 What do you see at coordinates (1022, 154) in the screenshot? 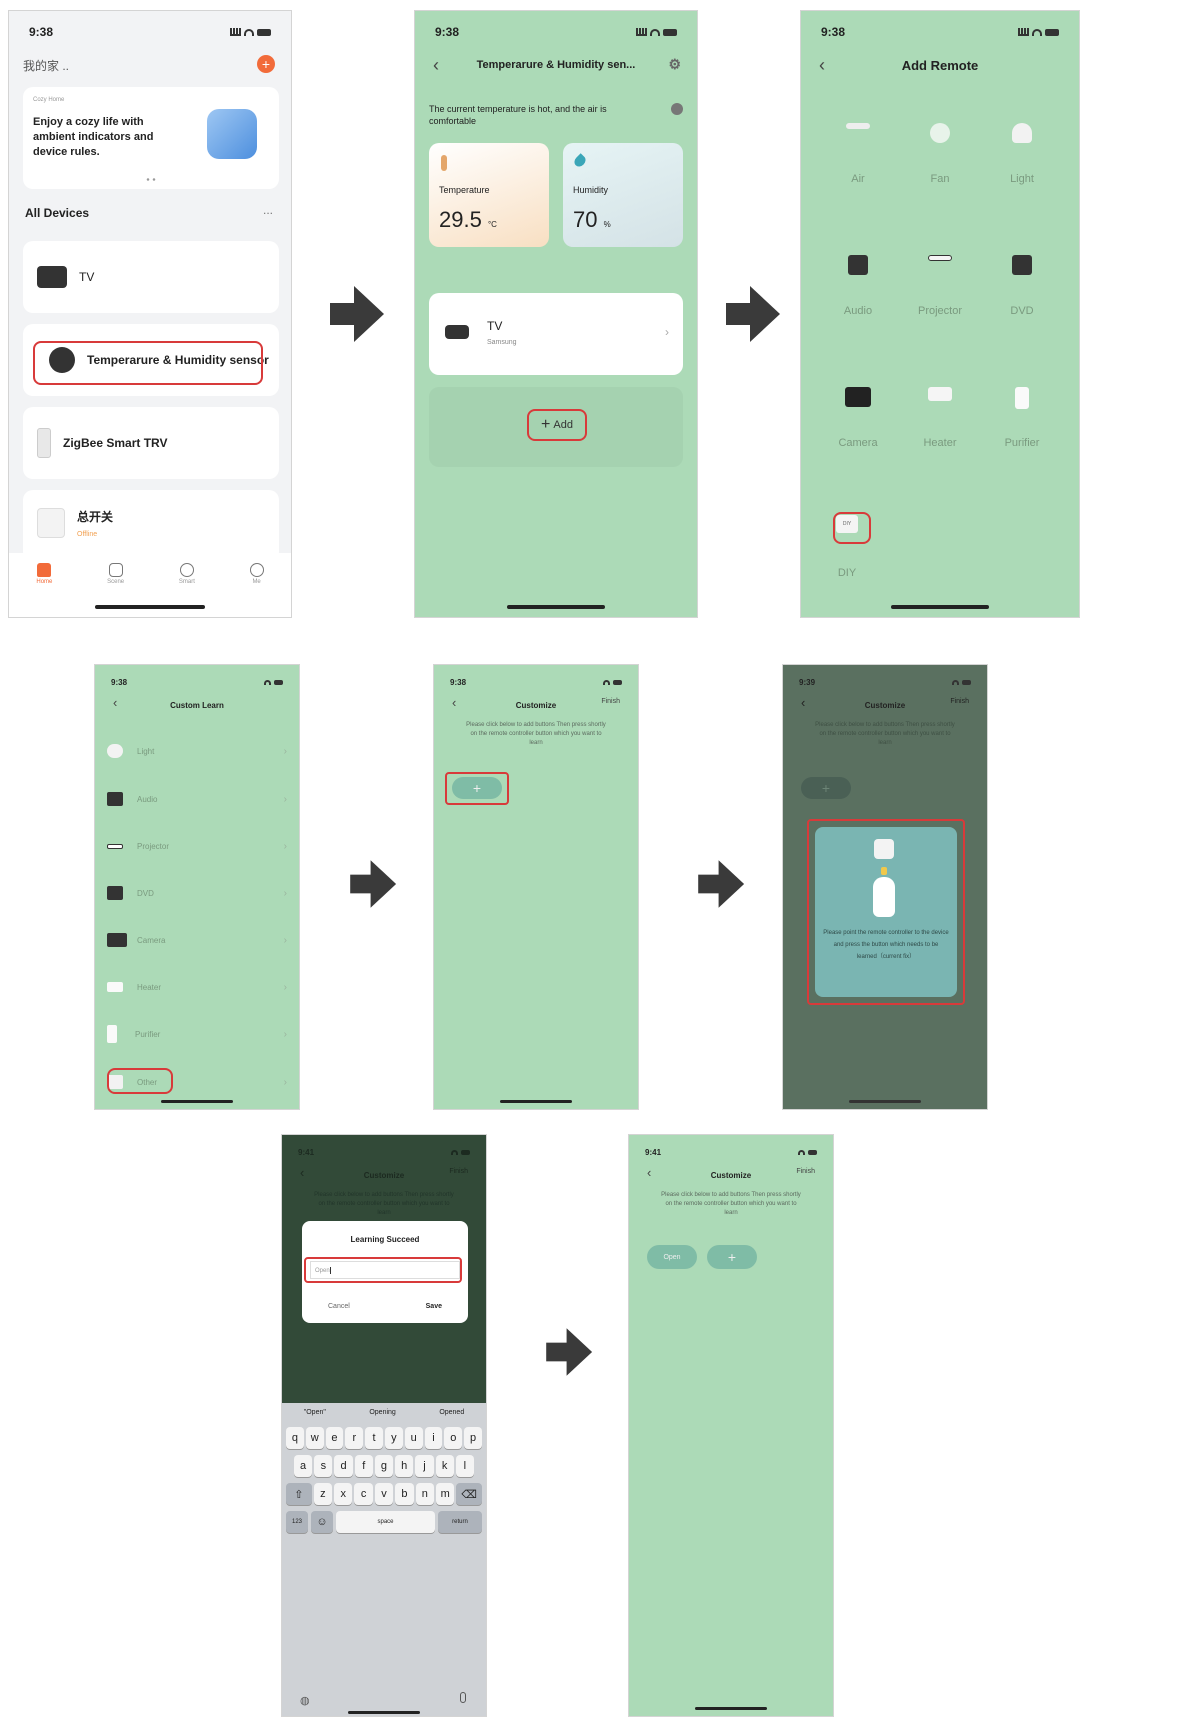
I see `remote-light: Light` at bounding box center [1022, 154].